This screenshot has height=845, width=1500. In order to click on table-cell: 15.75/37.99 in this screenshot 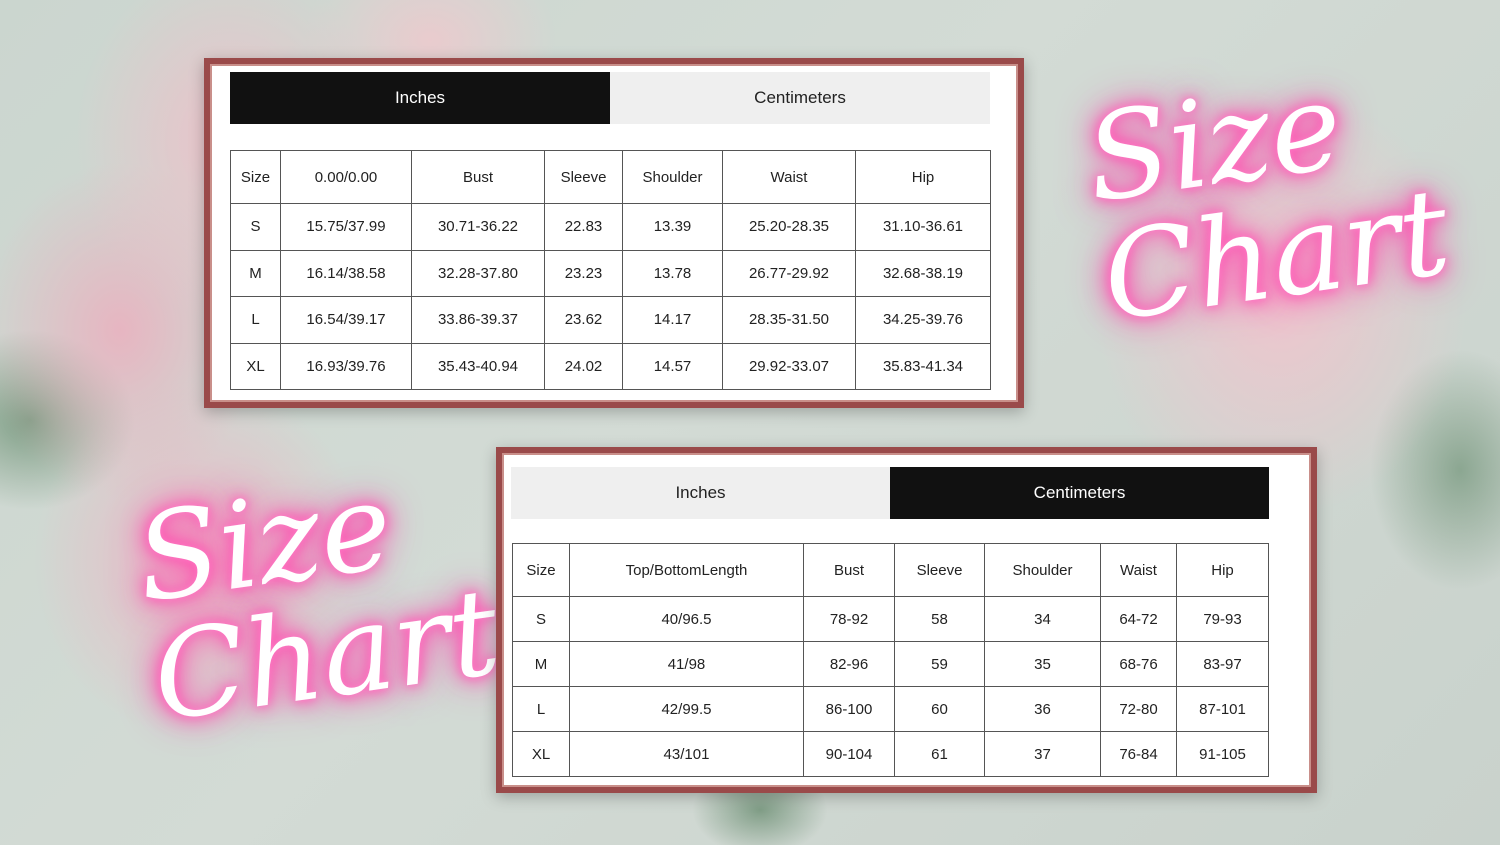, I will do `click(346, 227)`.